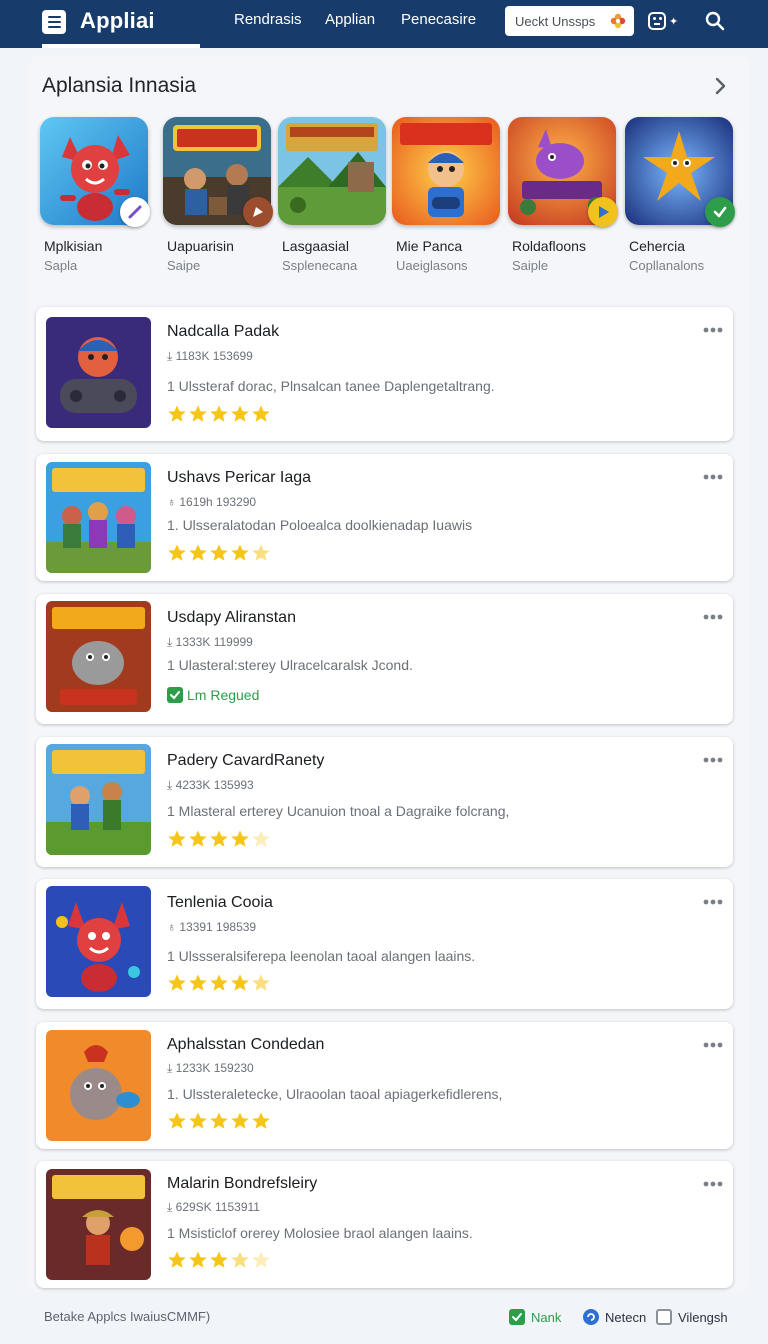 The width and height of the screenshot is (768, 1344). I want to click on account-icon: ✦, so click(665, 21).